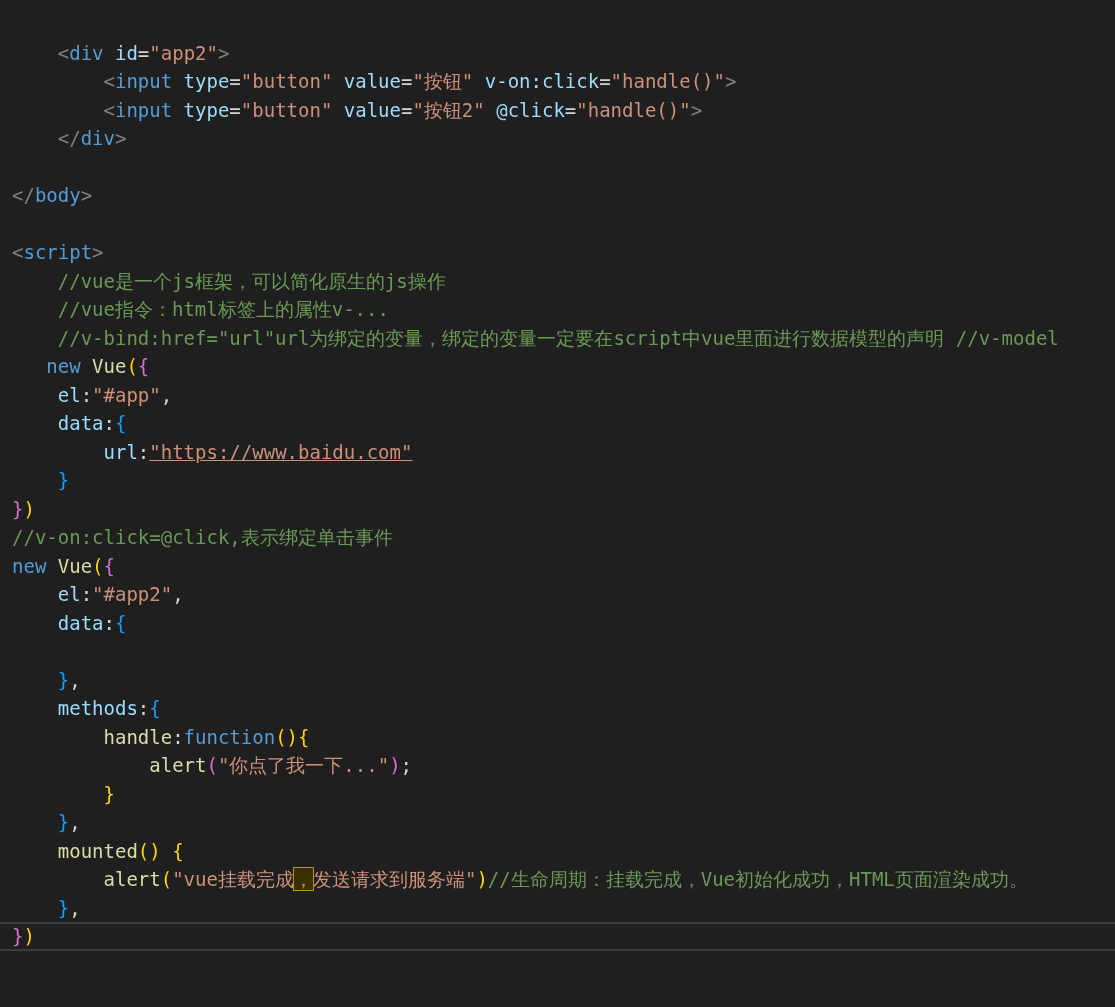  I want to click on code-line: </div>, so click(92, 138).